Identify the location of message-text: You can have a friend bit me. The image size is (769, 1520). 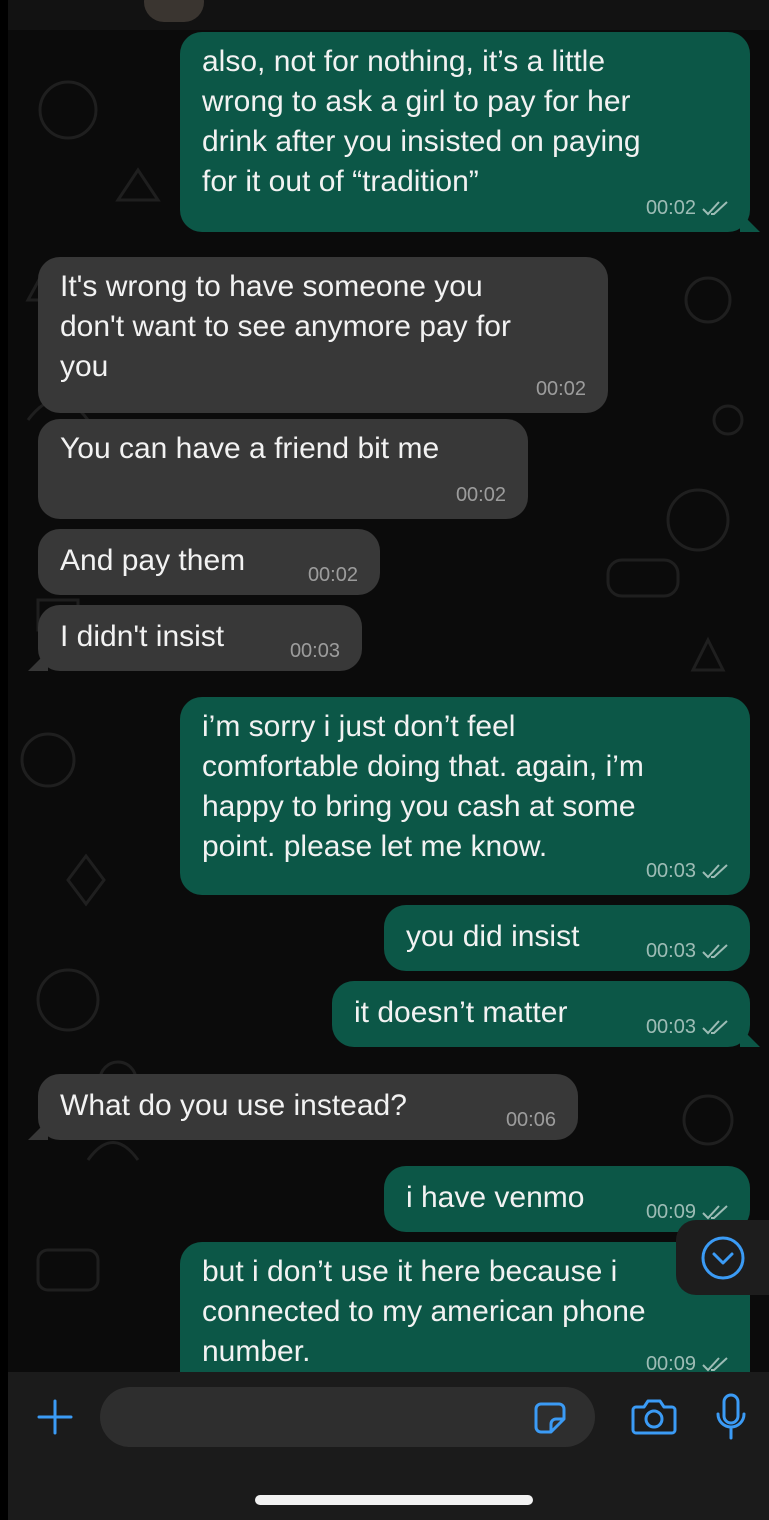
(250, 448).